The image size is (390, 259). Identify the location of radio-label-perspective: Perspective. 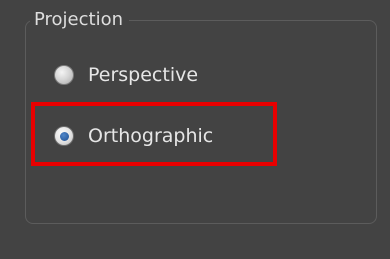
(143, 75).